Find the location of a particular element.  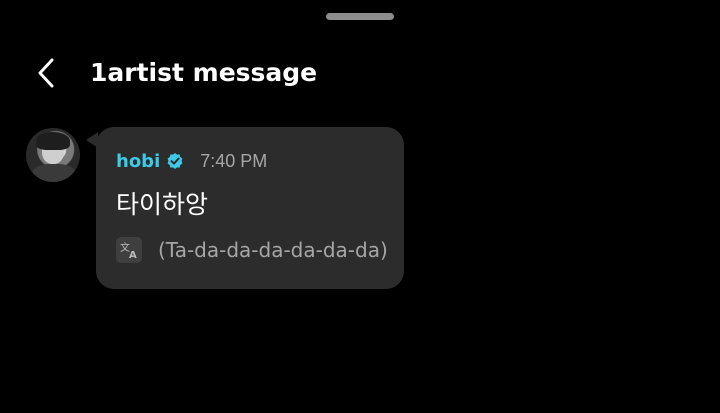

translation-row: 文 A (Ta-da-da-da-da-da-da) is located at coordinates (252, 250).